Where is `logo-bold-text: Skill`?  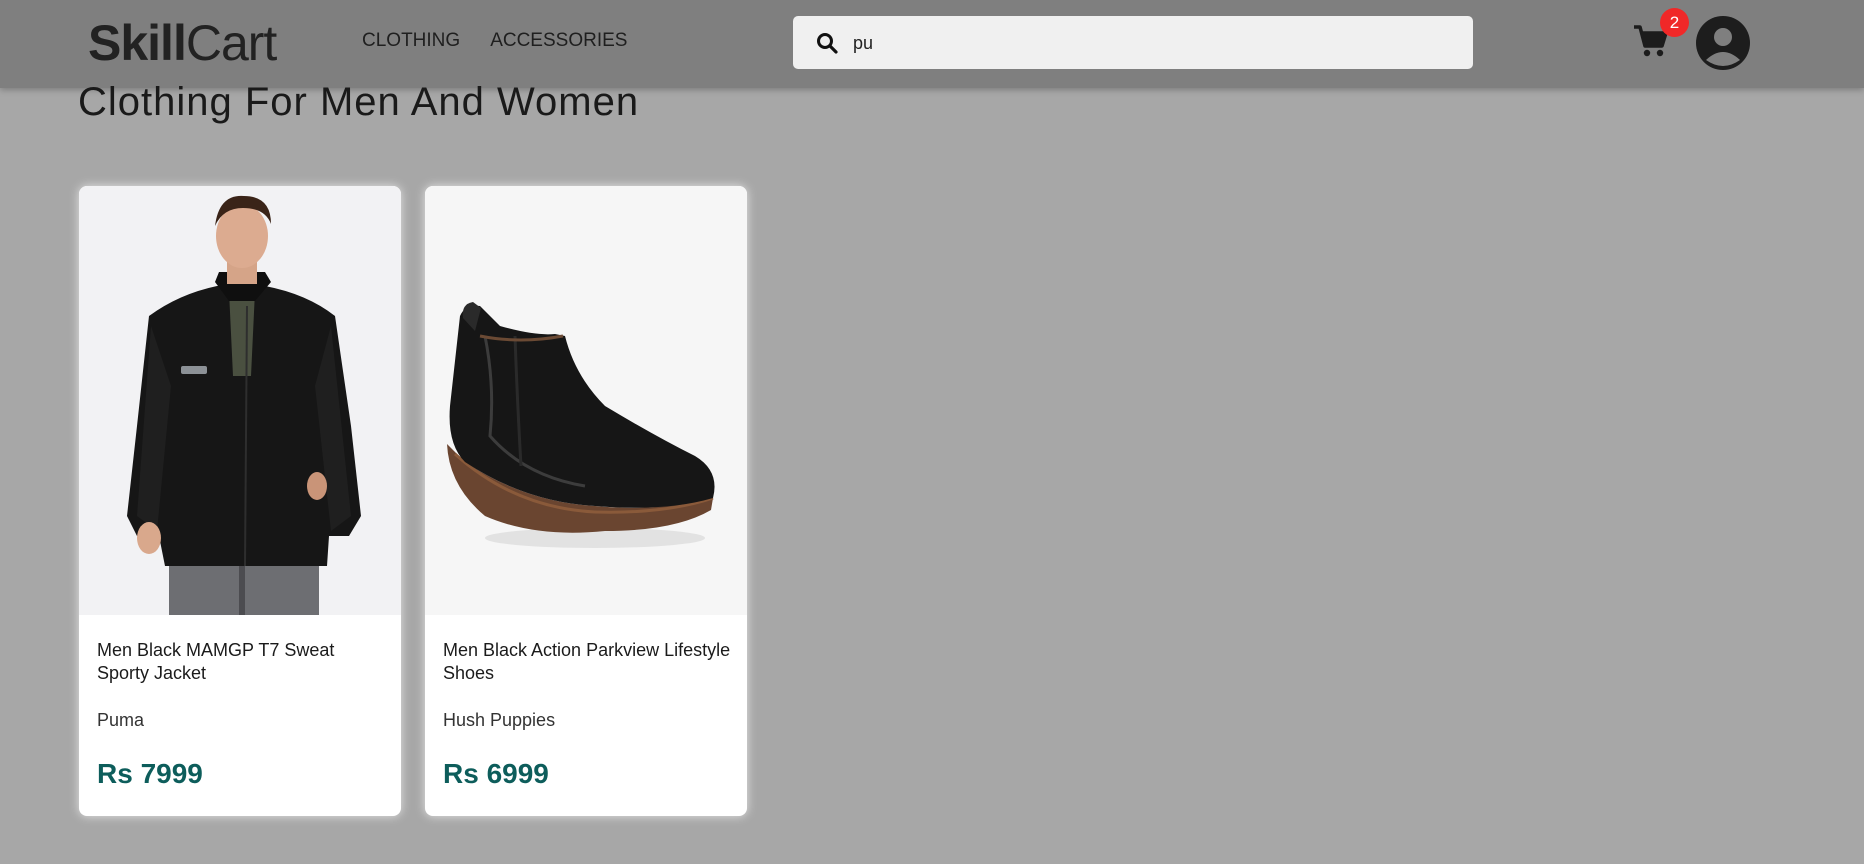 logo-bold-text: Skill is located at coordinates (137, 43).